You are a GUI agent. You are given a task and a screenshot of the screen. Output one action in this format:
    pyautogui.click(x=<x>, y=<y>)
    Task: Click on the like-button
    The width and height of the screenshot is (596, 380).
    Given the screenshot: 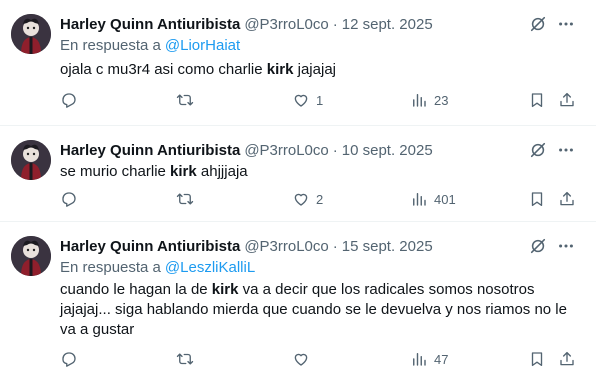 What is the action you would take?
    pyautogui.click(x=304, y=359)
    